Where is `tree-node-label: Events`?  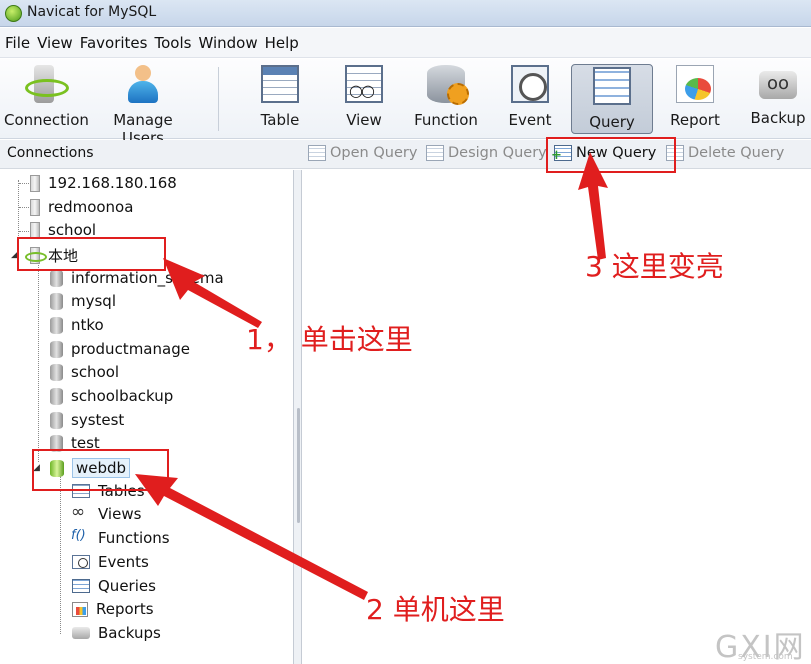
tree-node-label: Events is located at coordinates (123, 562).